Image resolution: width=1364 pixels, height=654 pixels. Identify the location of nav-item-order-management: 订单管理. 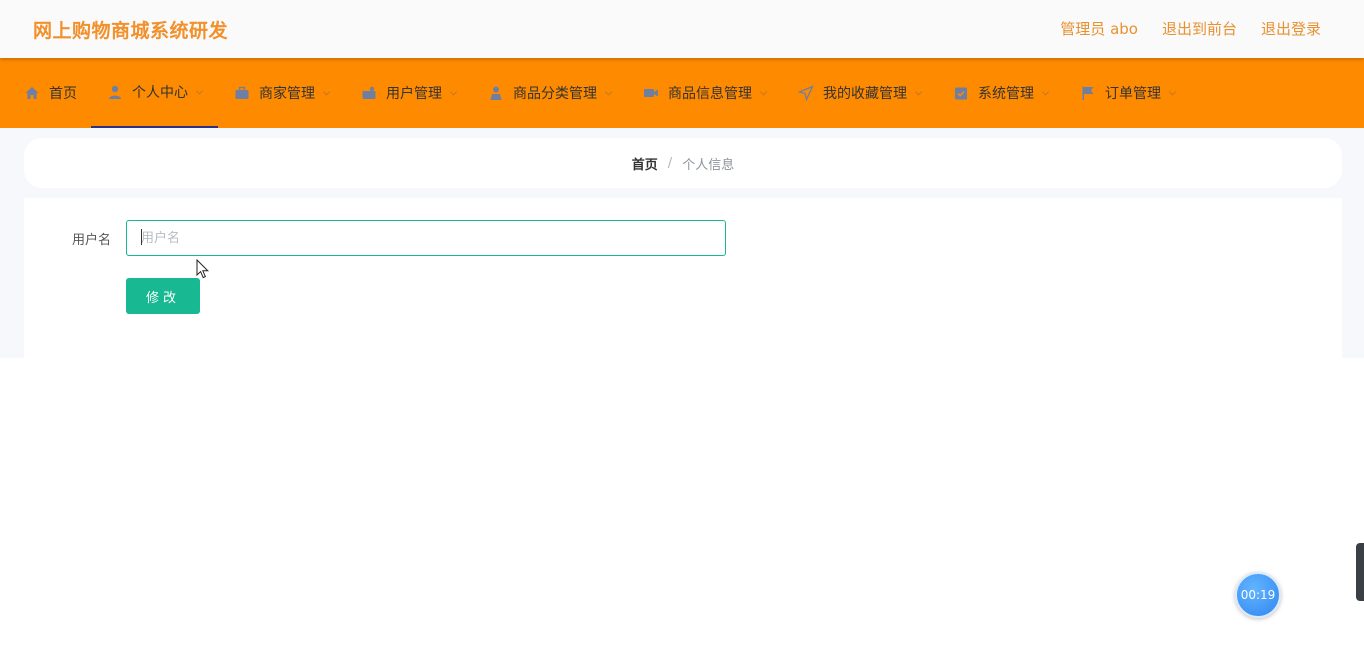
(1127, 93).